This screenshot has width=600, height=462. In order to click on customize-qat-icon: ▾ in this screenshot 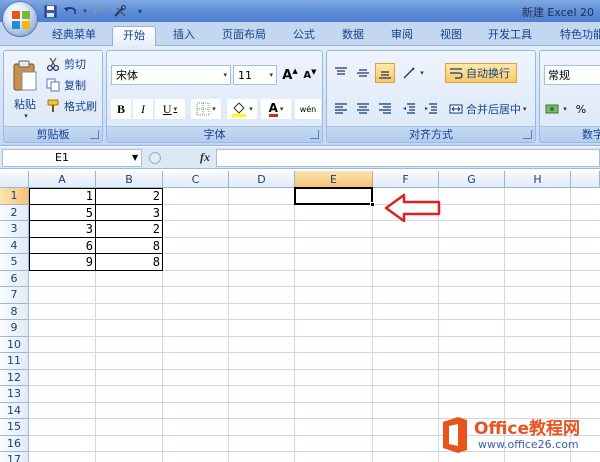, I will do `click(140, 11)`.